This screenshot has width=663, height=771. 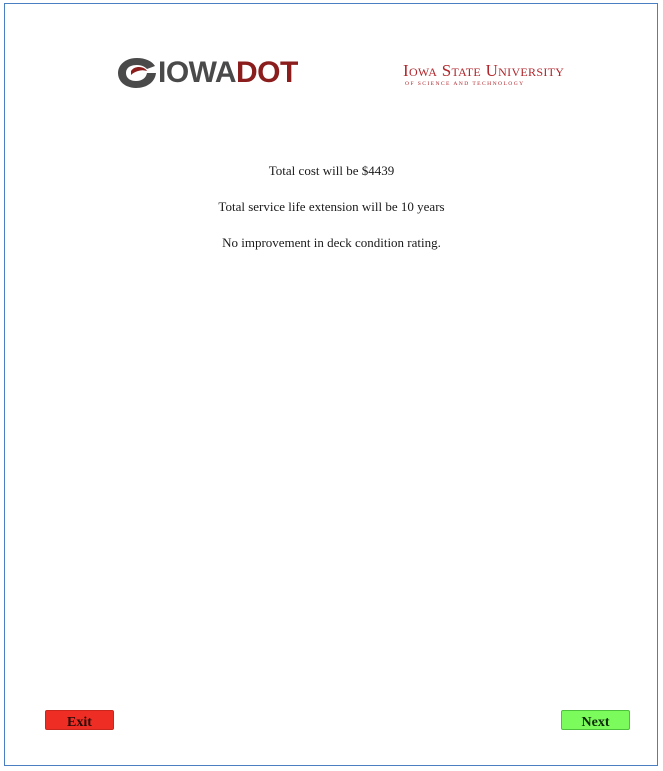 What do you see at coordinates (197, 72) in the screenshot?
I see `iowadot-logo-iowa-text: IOWA` at bounding box center [197, 72].